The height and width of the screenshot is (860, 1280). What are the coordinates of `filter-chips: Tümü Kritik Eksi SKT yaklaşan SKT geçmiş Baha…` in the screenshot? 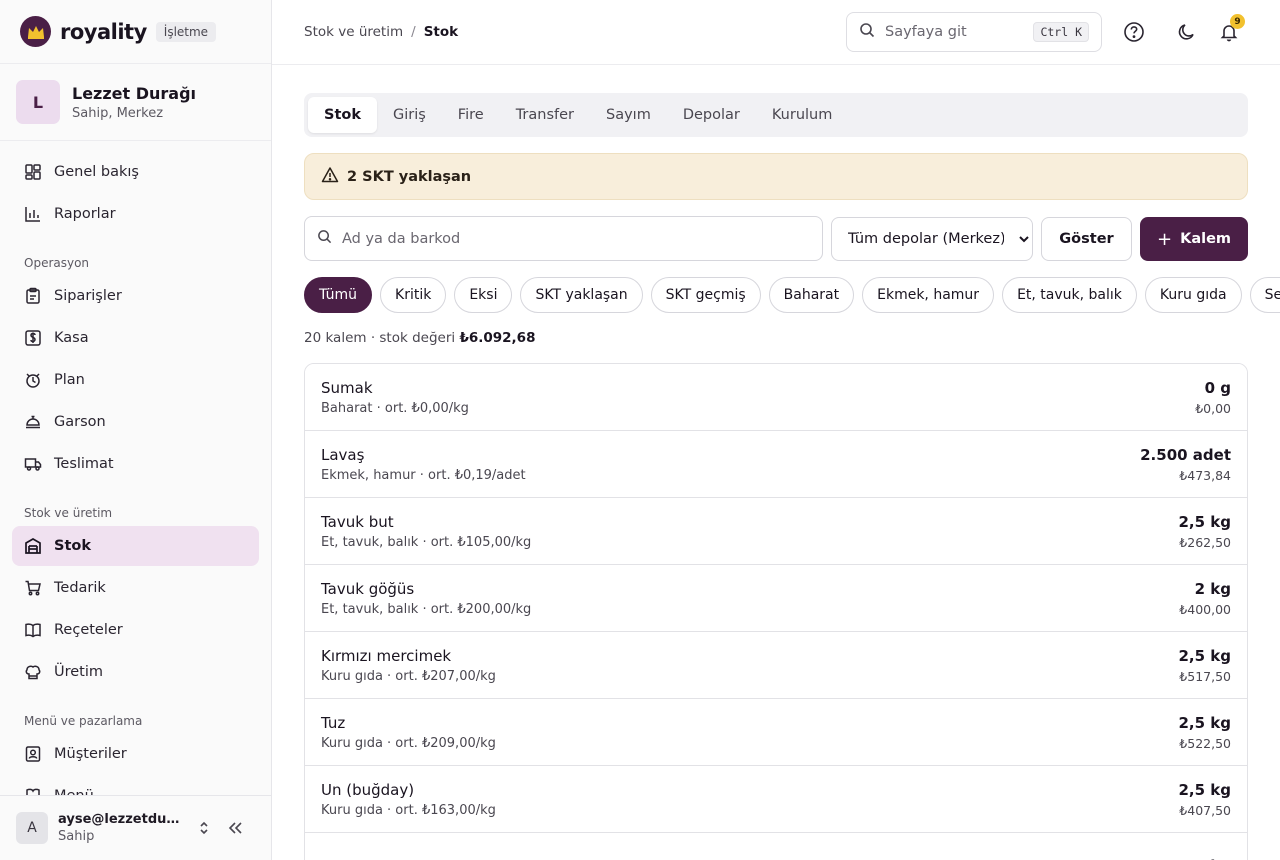 It's located at (792, 295).